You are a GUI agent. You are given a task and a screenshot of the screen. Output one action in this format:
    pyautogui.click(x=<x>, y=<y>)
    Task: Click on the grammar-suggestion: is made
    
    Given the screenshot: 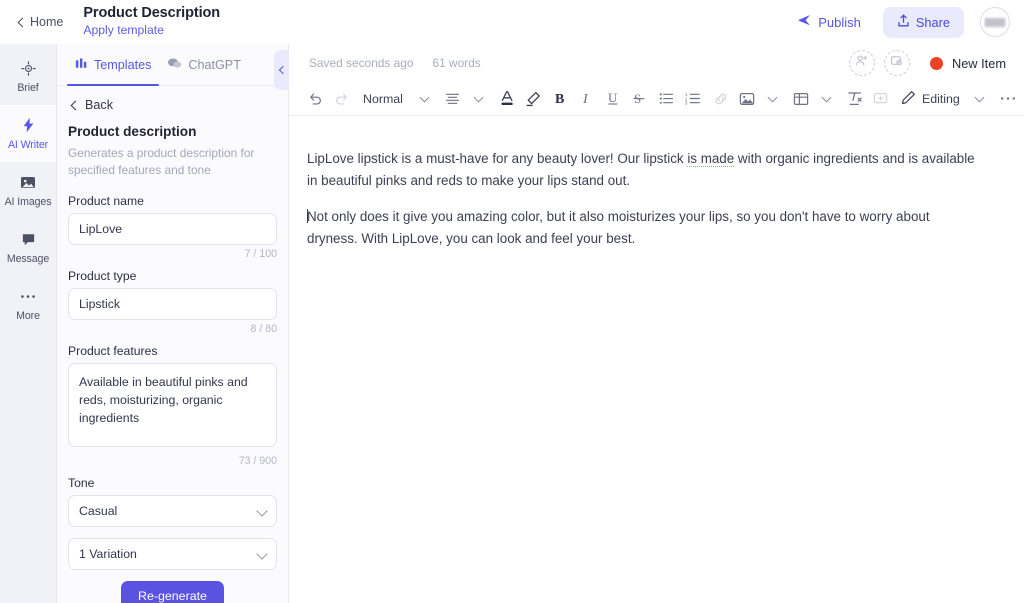 What is the action you would take?
    pyautogui.click(x=711, y=159)
    